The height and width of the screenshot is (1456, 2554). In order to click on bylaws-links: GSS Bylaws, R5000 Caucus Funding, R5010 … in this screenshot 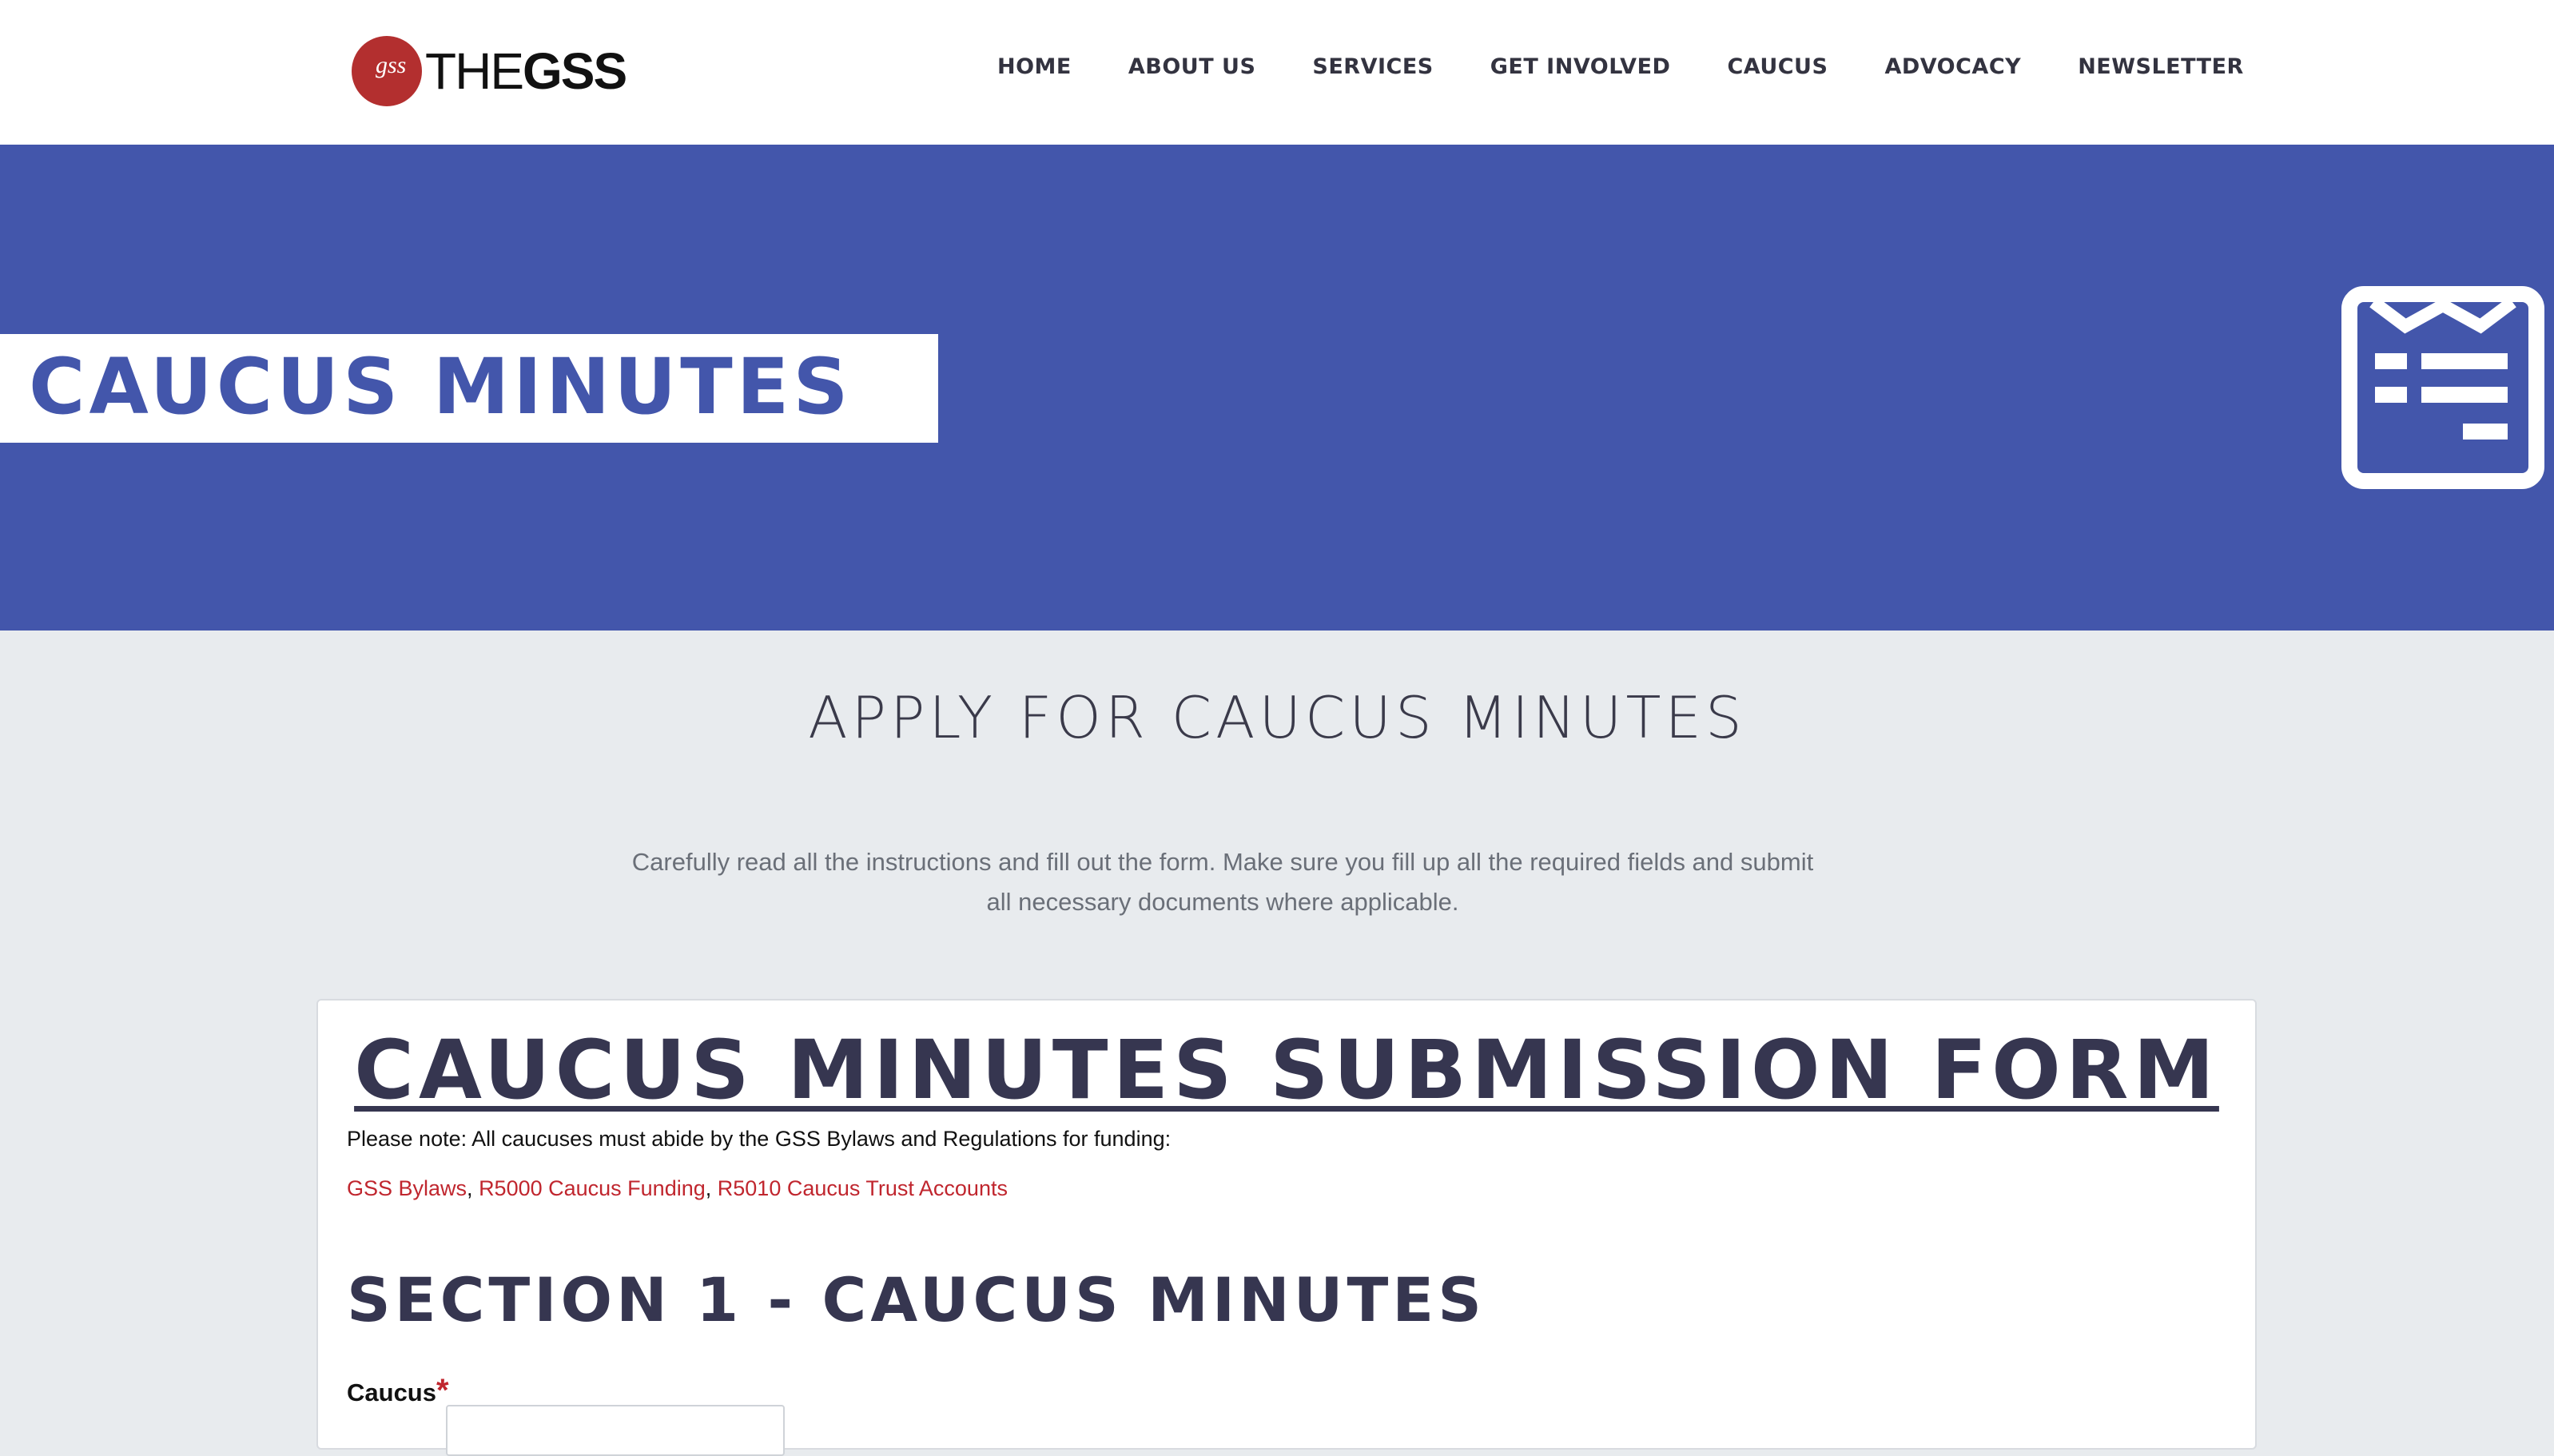, I will do `click(677, 1188)`.